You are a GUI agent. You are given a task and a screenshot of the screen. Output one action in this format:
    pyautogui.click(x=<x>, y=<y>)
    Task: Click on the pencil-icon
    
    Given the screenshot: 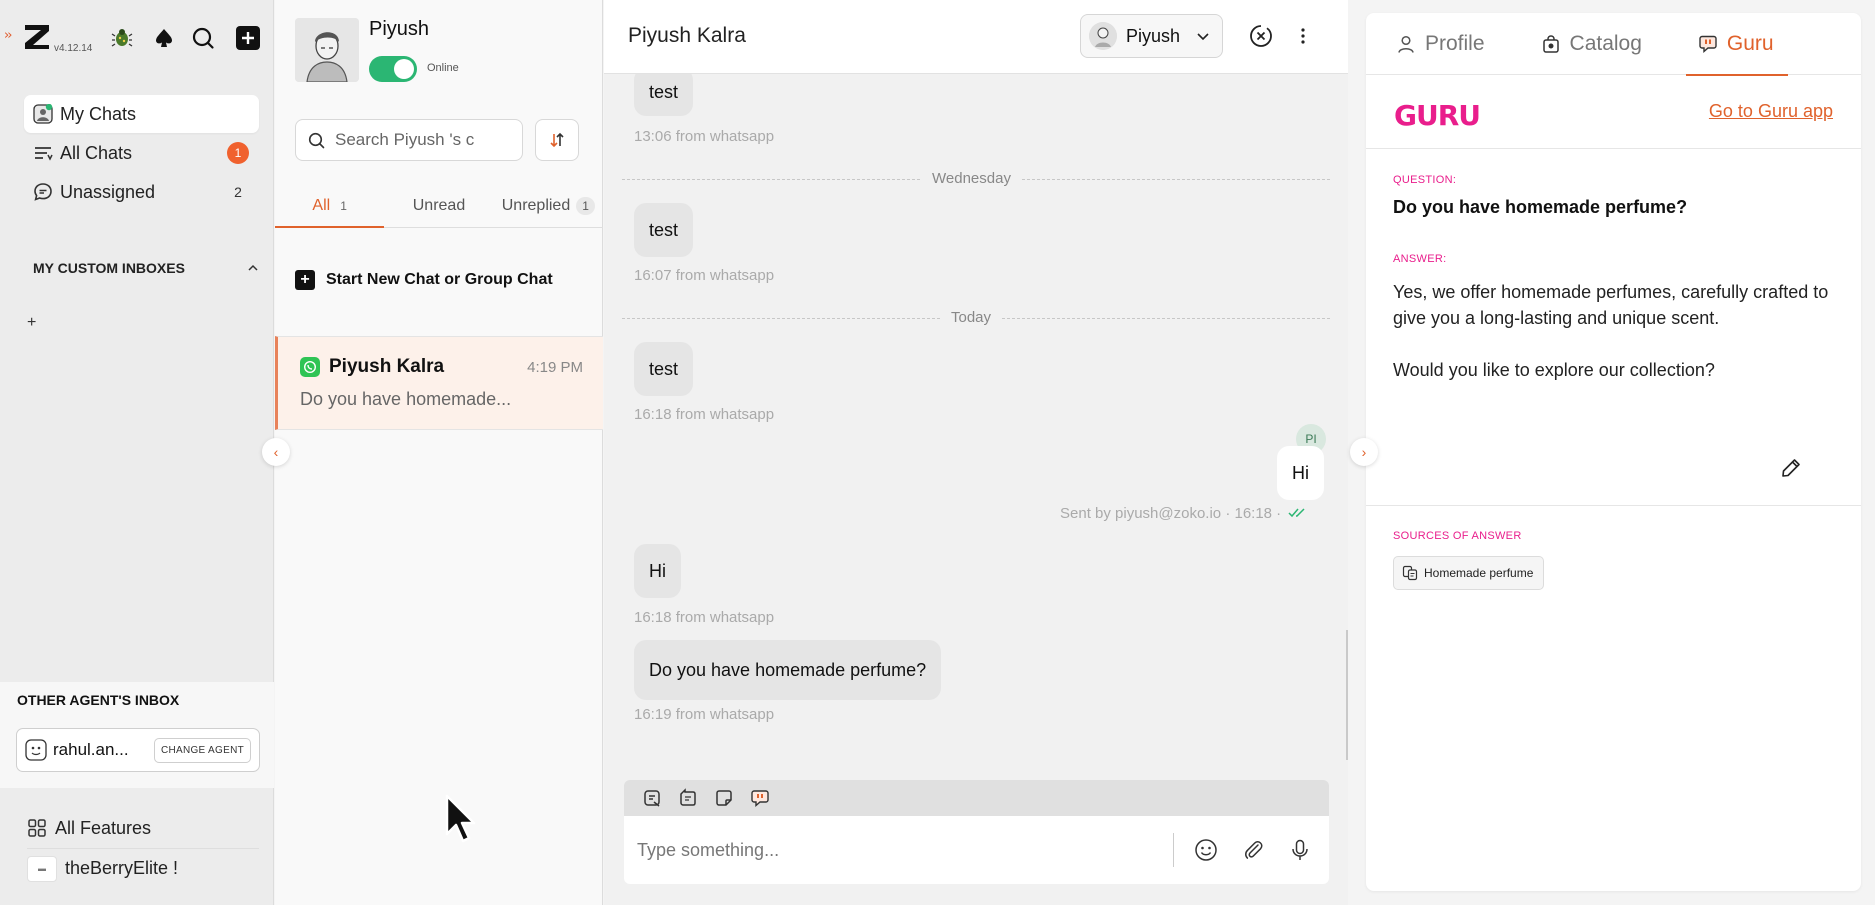 What is the action you would take?
    pyautogui.click(x=1791, y=468)
    